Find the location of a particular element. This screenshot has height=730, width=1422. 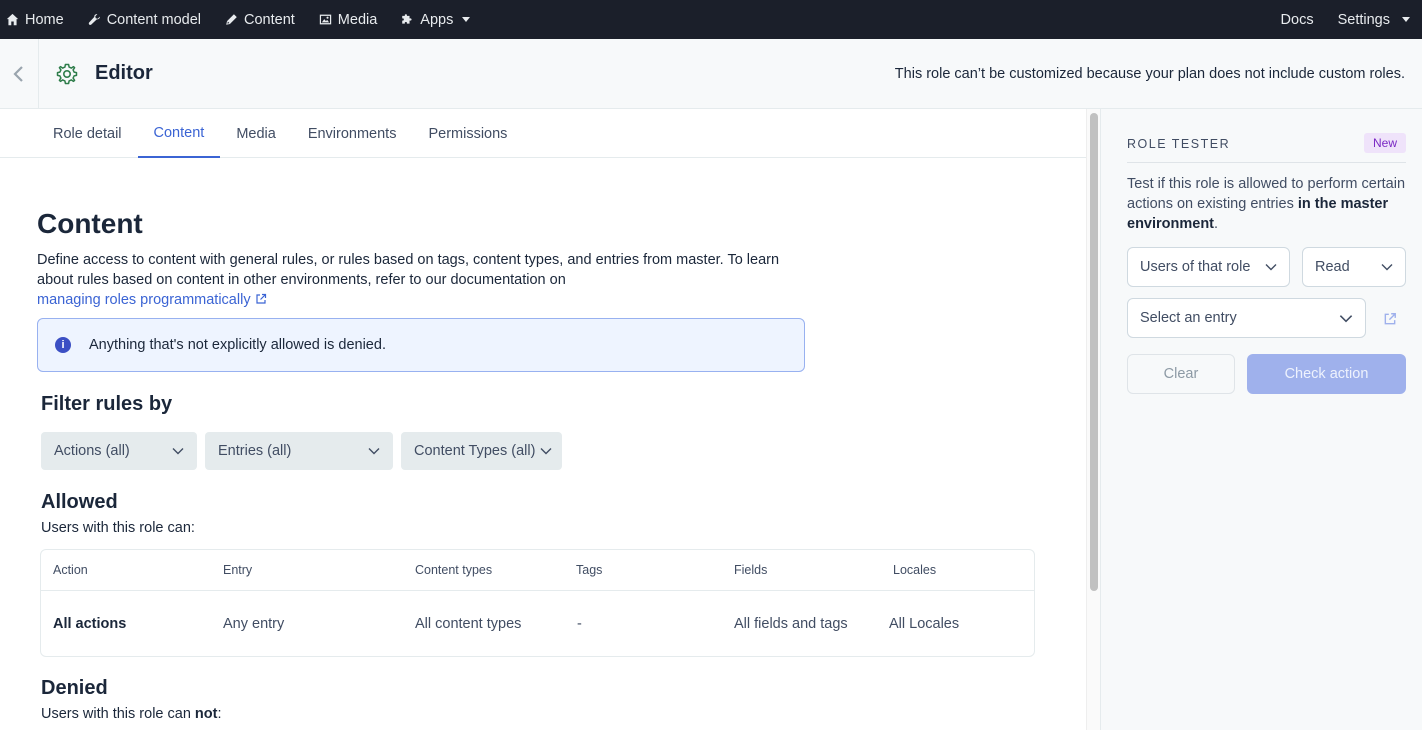

column-header-fields: Fields is located at coordinates (751, 570).